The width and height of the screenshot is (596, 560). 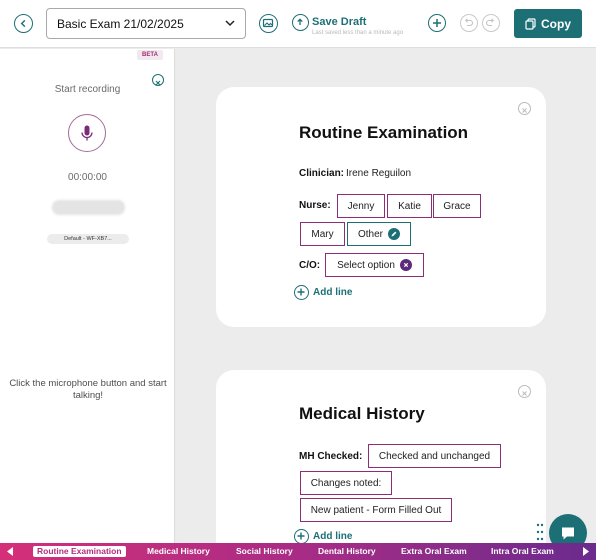 What do you see at coordinates (88, 207) in the screenshot?
I see `audio-level-indicator` at bounding box center [88, 207].